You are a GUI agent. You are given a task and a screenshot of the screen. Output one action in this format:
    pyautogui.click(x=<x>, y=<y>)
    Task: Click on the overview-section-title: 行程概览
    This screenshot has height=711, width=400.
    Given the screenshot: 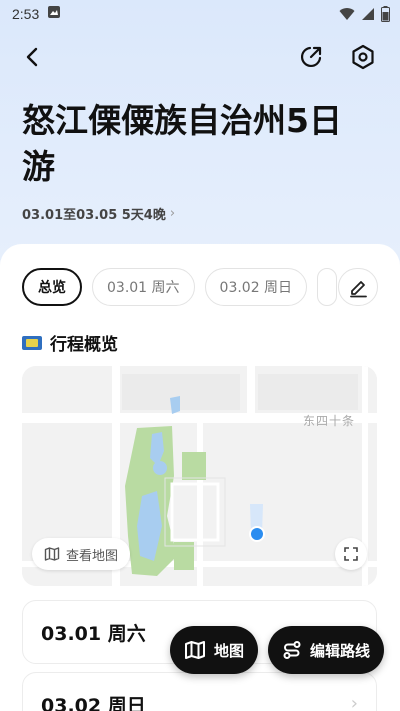 What is the action you would take?
    pyautogui.click(x=70, y=342)
    